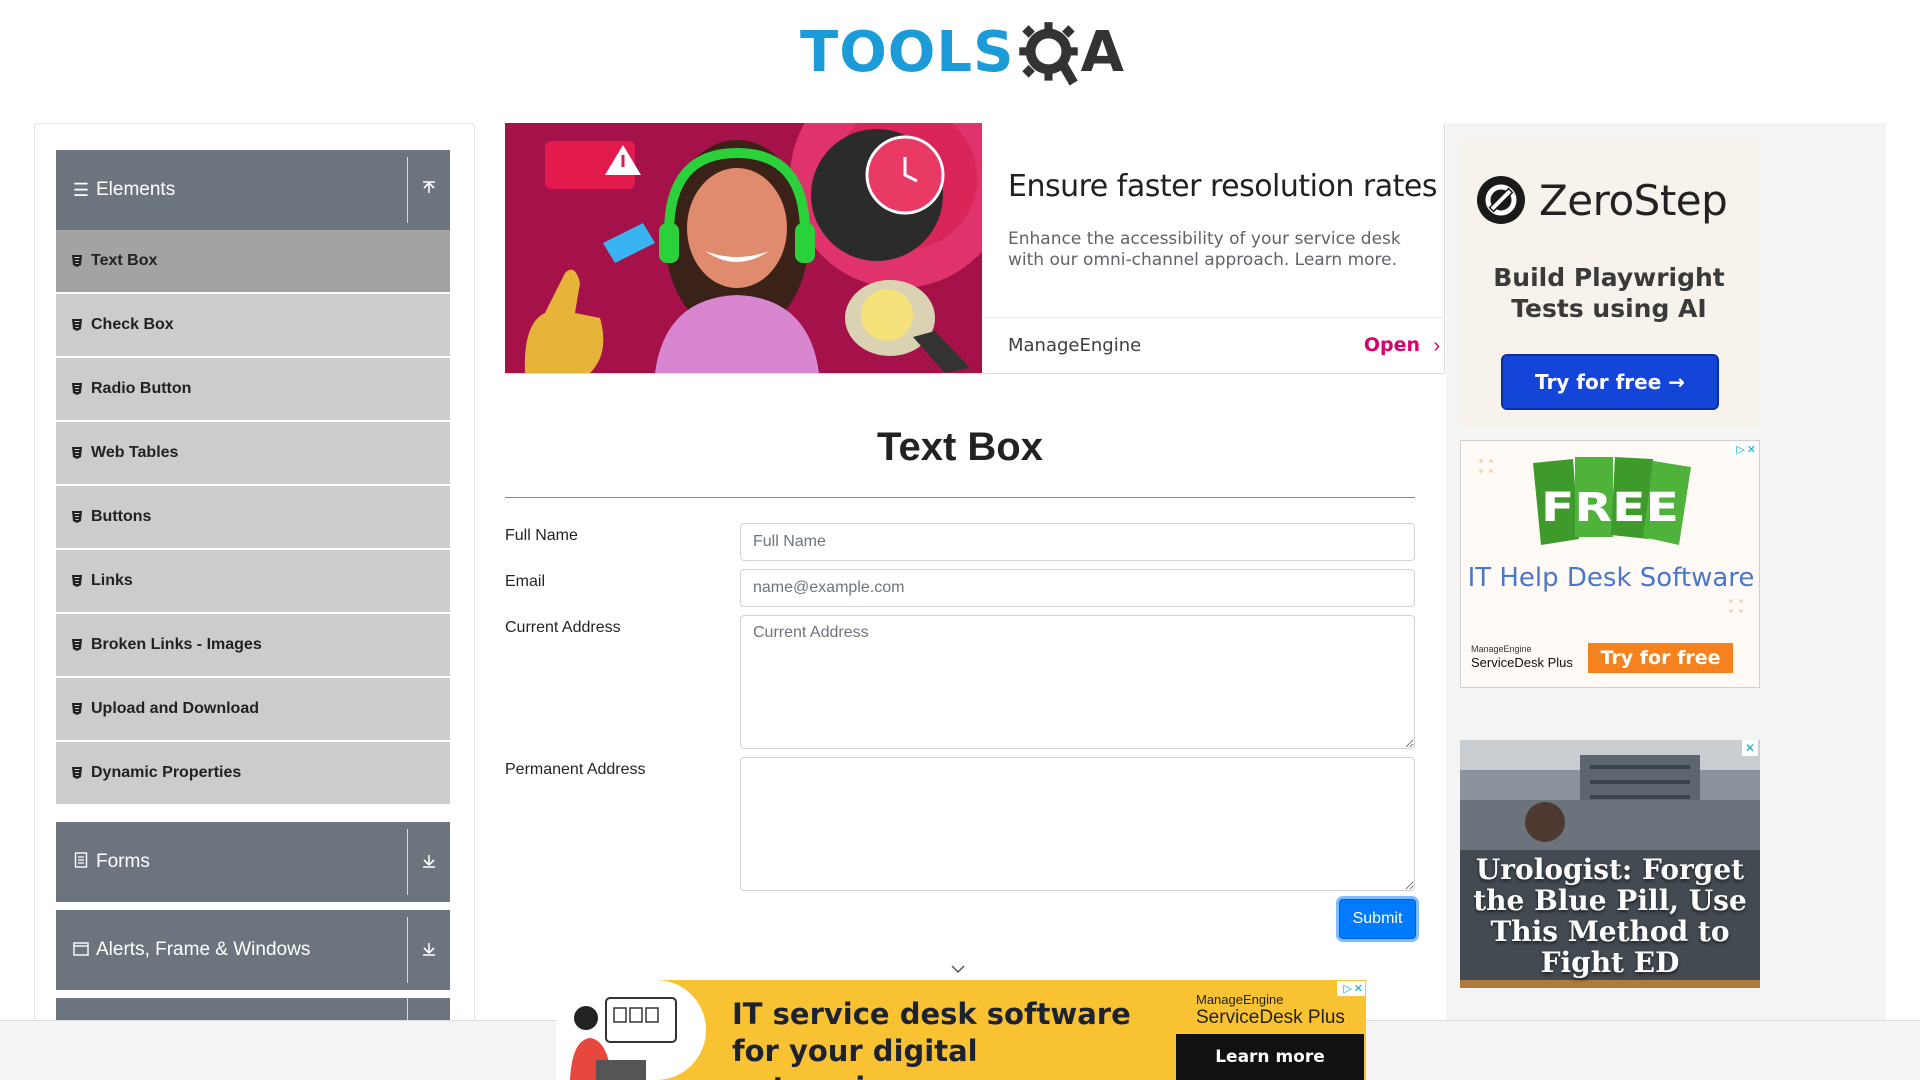 This screenshot has height=1080, width=1920. Describe the element at coordinates (1610, 508) in the screenshot. I see `free-badge-letter: FREE` at that location.